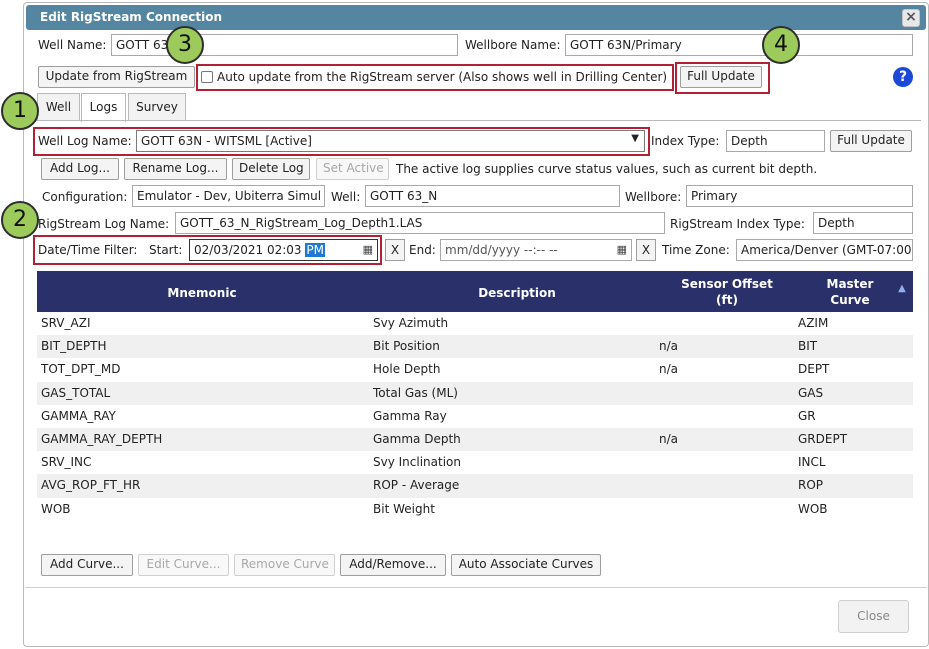 The height and width of the screenshot is (649, 929). Describe the element at coordinates (66, 323) in the screenshot. I see `cell-mnemonic: SRV_AZI` at that location.